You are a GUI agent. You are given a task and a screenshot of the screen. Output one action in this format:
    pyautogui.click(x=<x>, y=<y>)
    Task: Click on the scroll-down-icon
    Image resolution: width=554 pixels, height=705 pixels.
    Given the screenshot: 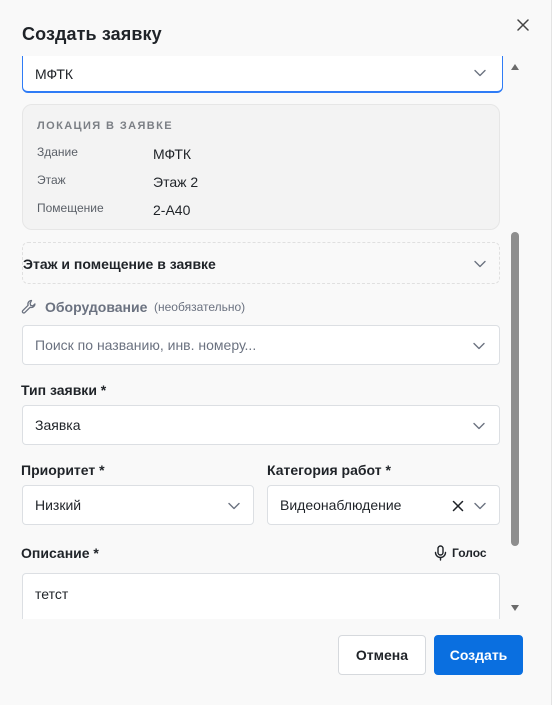 What is the action you would take?
    pyautogui.click(x=515, y=608)
    